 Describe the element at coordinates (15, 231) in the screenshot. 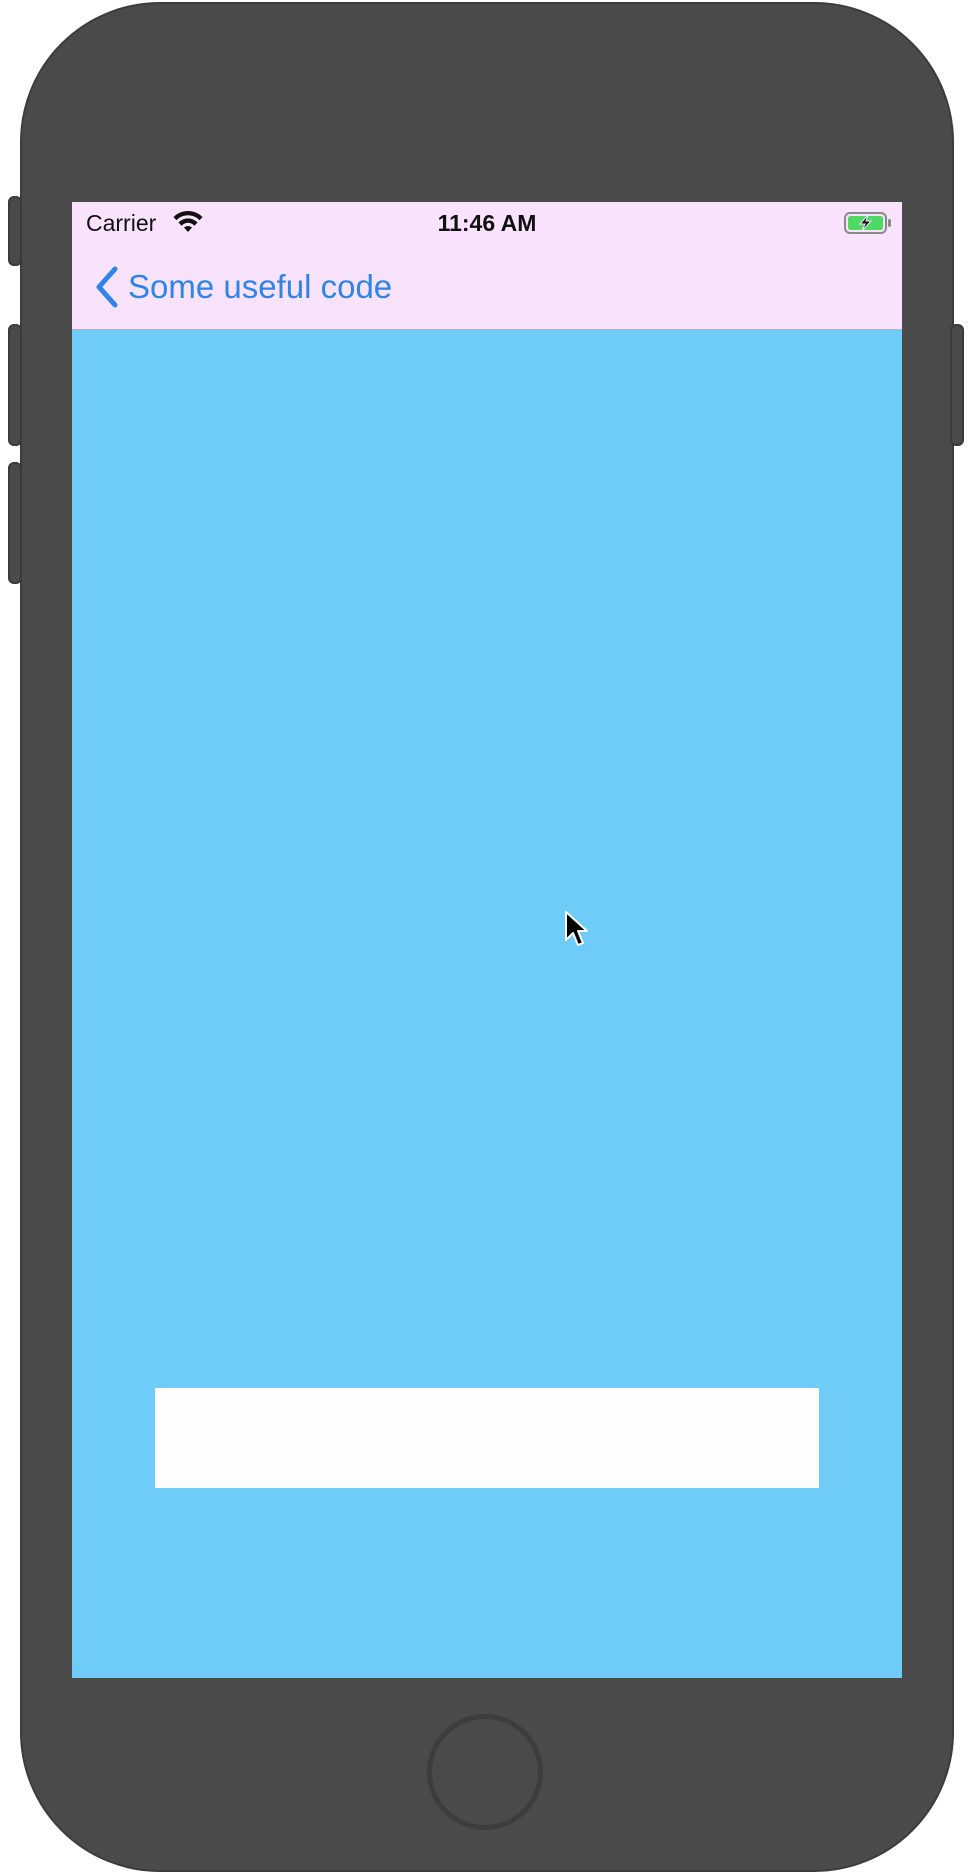

I see `silent-switch` at that location.